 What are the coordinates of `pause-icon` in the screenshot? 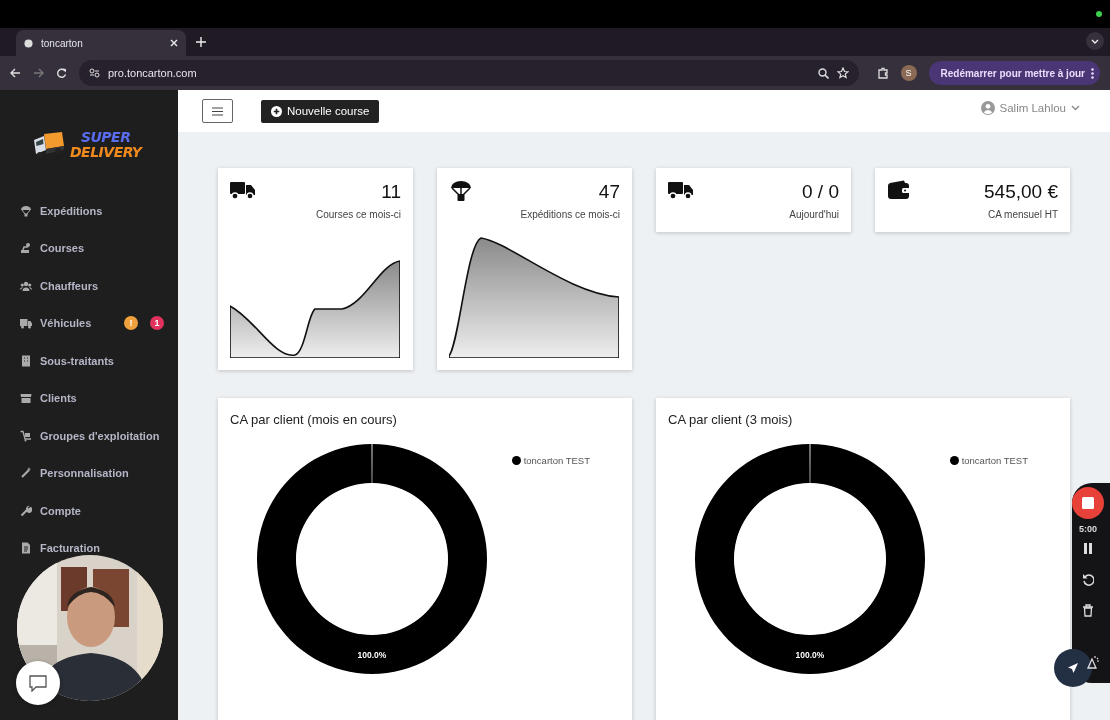 It's located at (1088, 548).